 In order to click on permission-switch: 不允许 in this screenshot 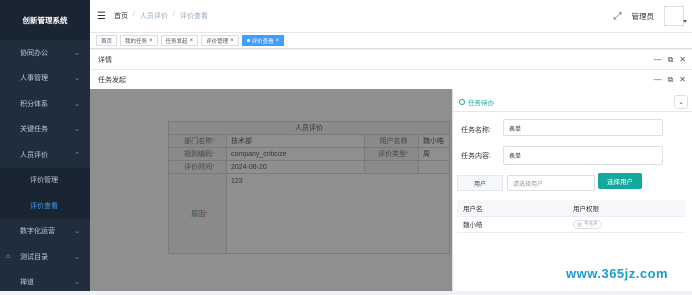, I will do `click(587, 224)`.